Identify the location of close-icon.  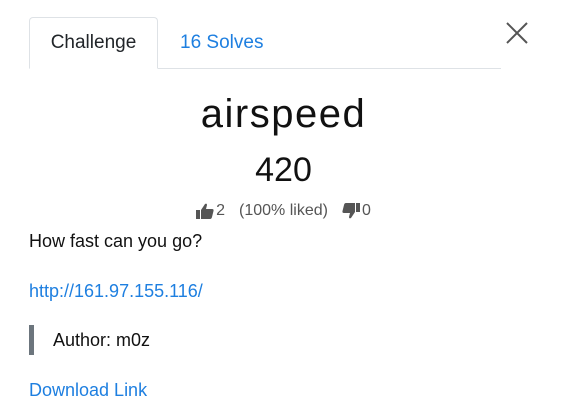
(517, 33).